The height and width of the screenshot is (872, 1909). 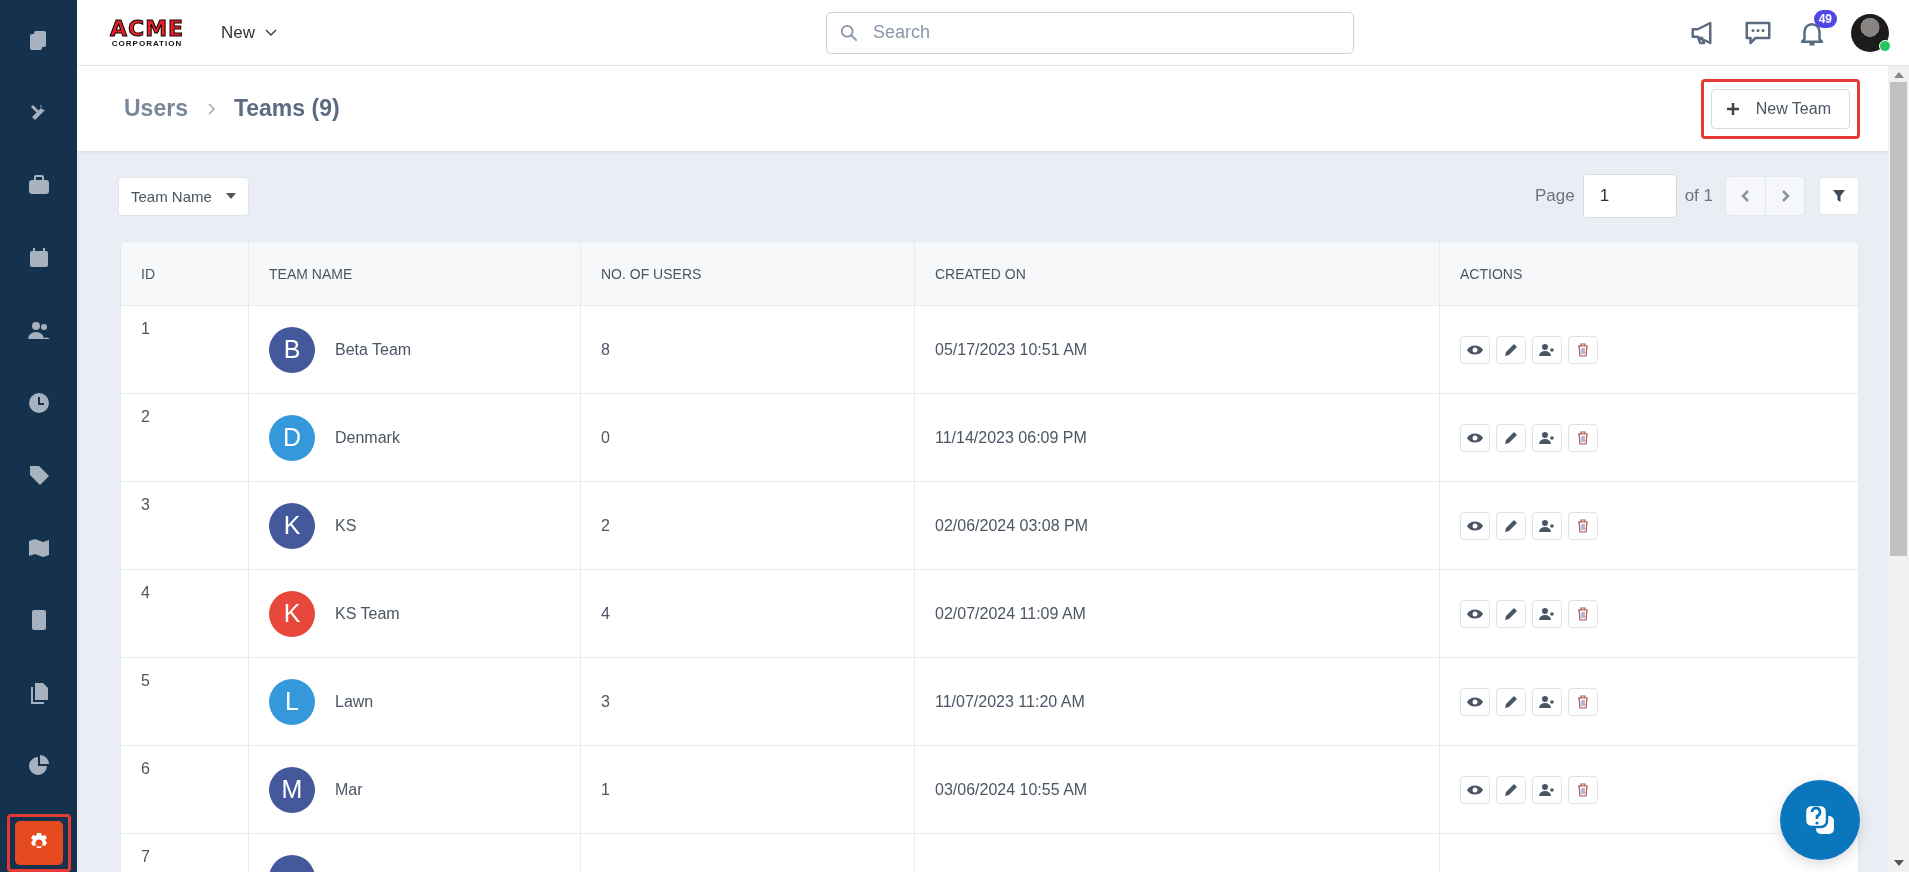 What do you see at coordinates (1870, 32) in the screenshot?
I see `user-avatar` at bounding box center [1870, 32].